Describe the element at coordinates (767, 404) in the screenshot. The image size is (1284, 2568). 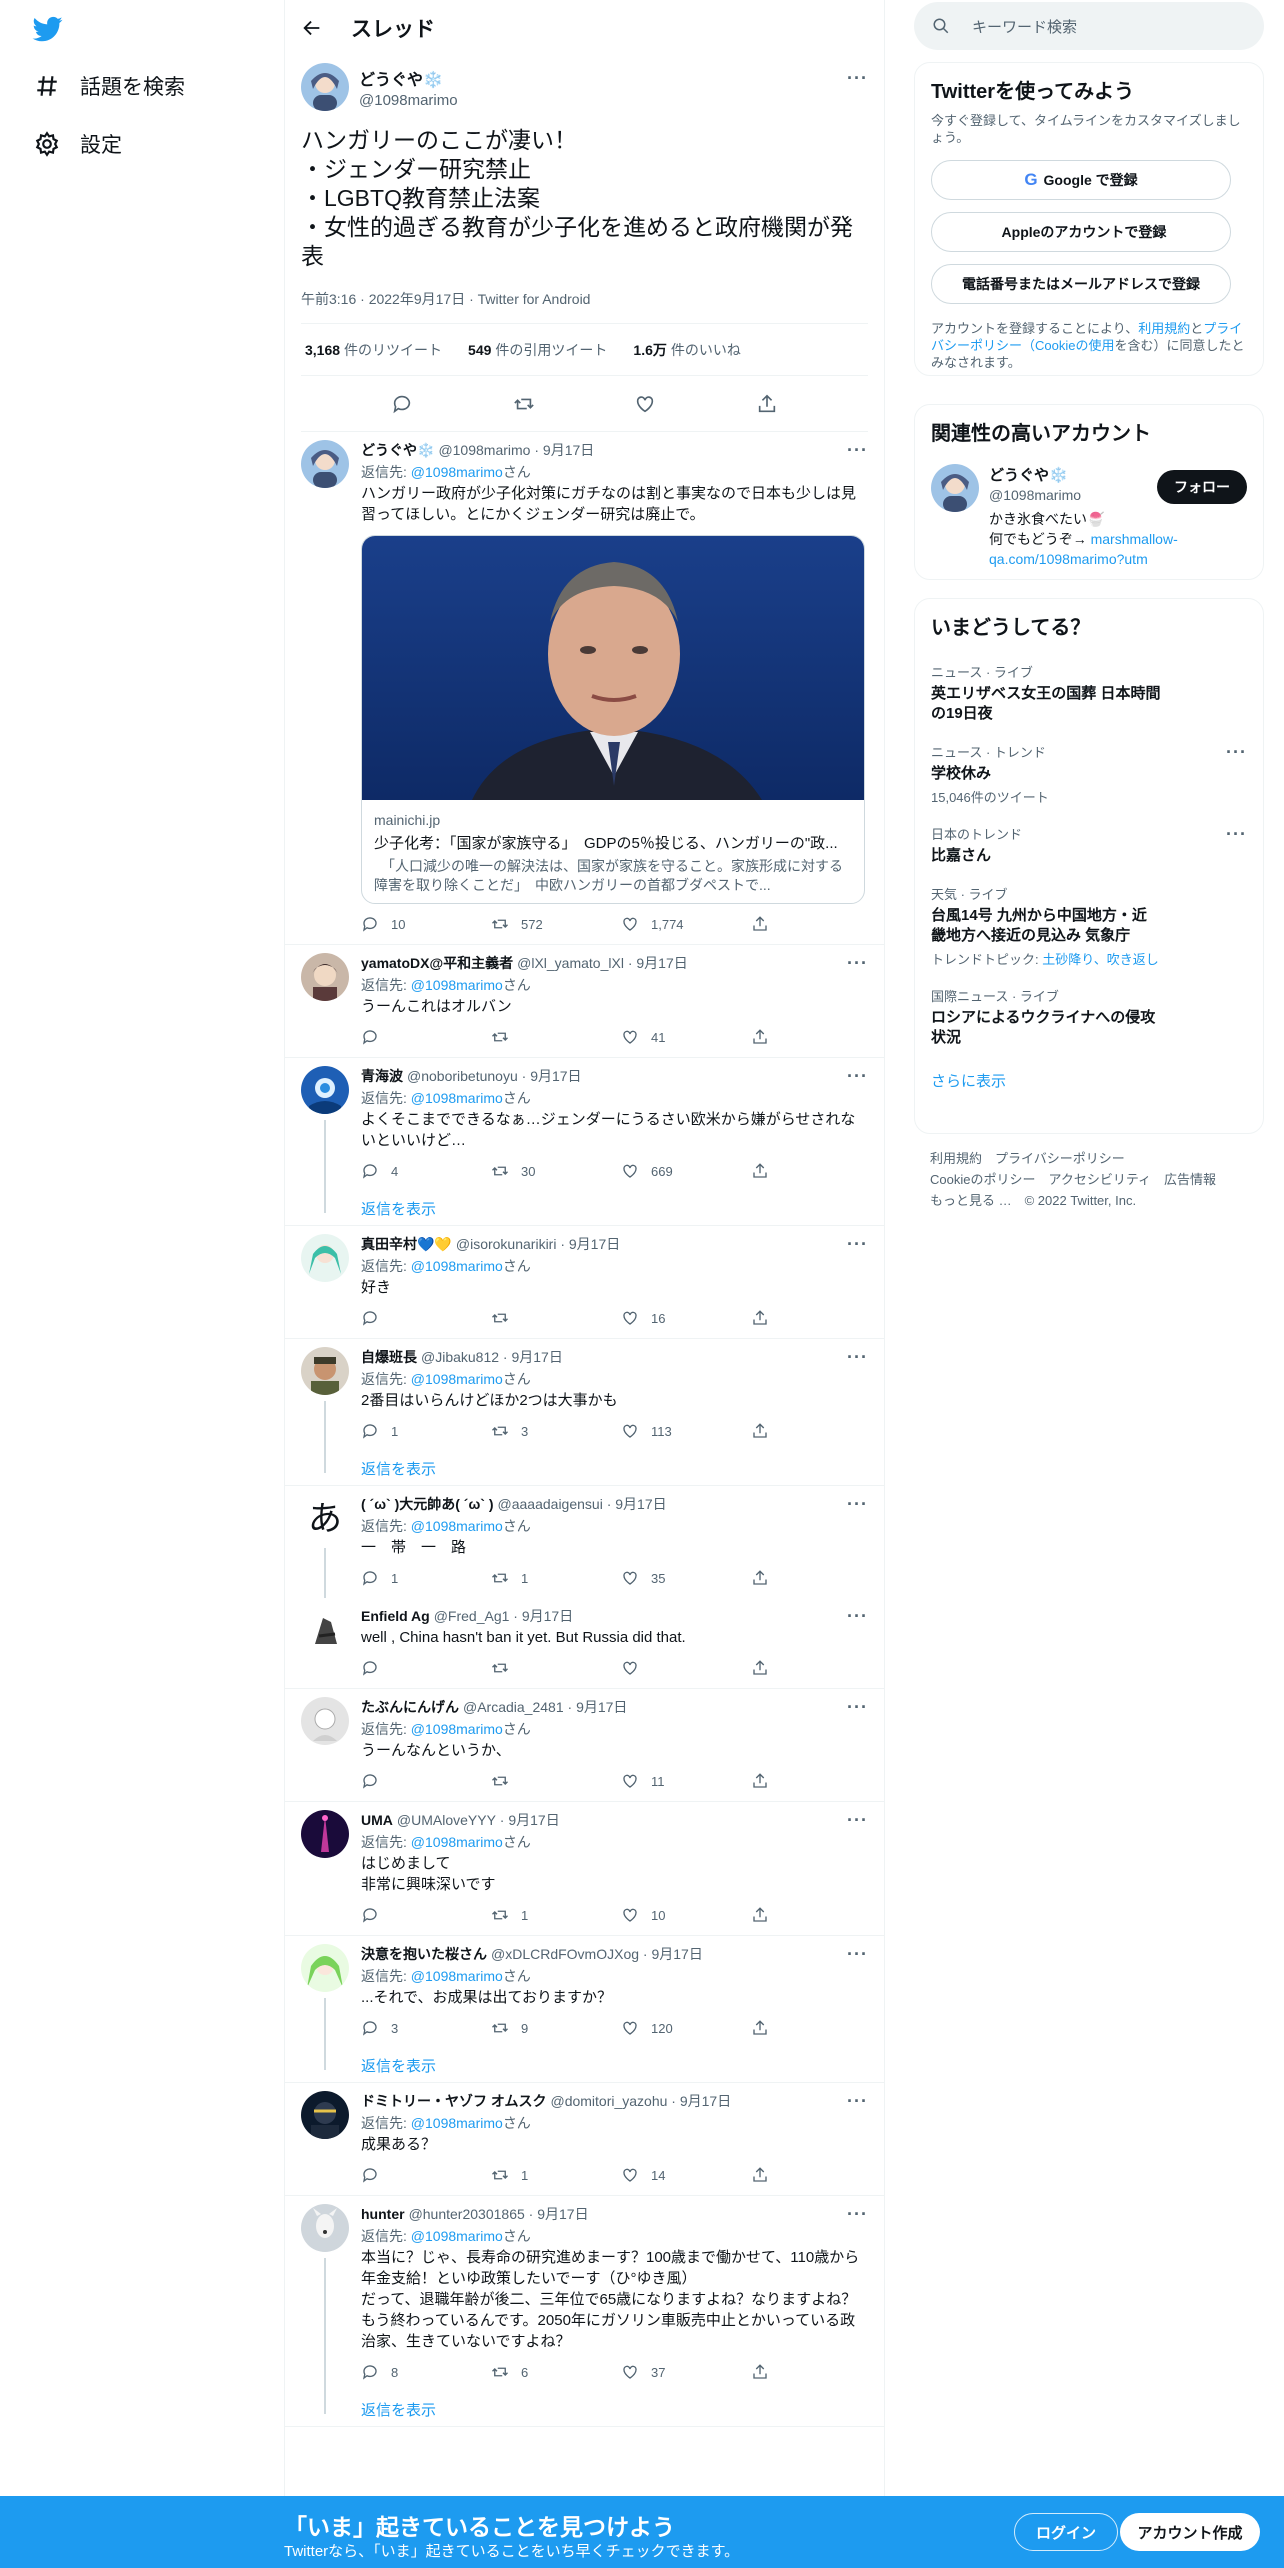
I see `share-icon` at that location.